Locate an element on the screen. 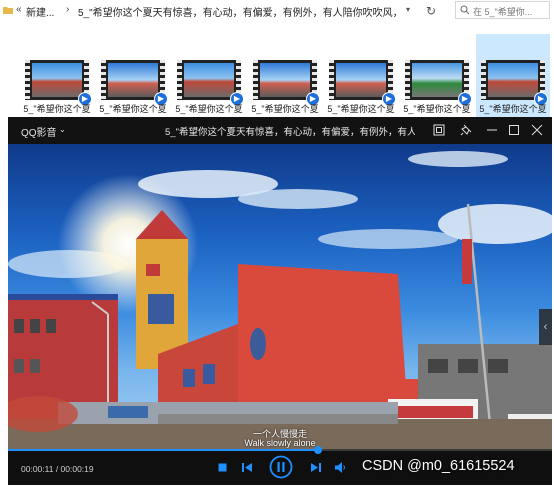 The height and width of the screenshot is (487, 554). app-menu-button: QQ影音 is located at coordinates (39, 131).